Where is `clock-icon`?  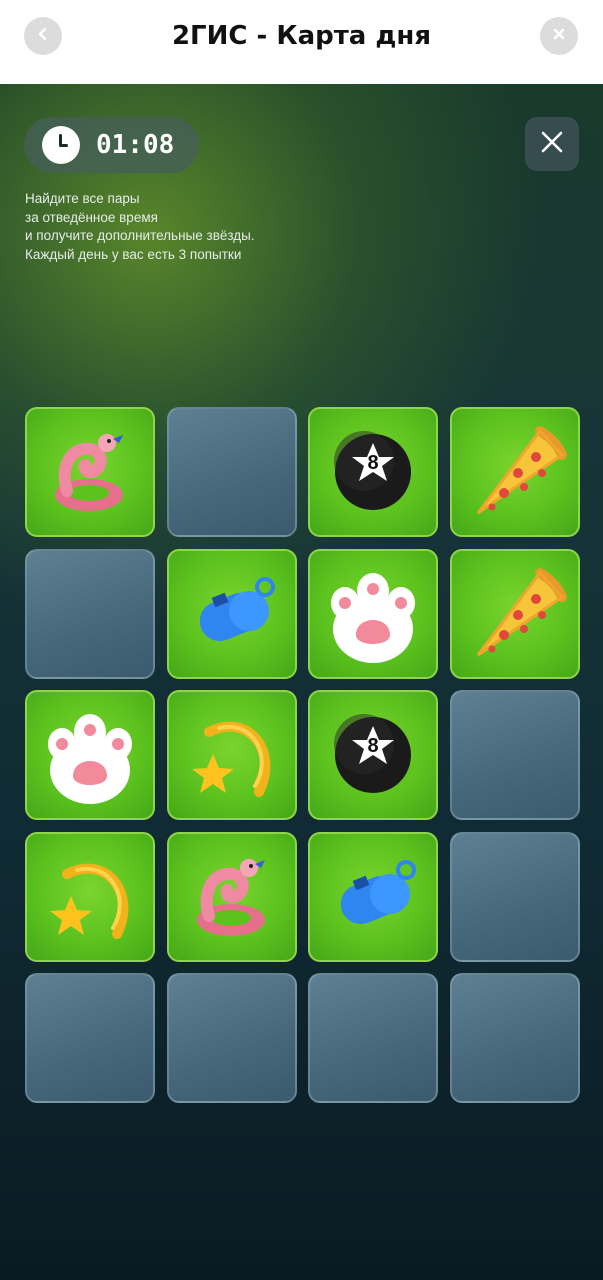 clock-icon is located at coordinates (61, 145).